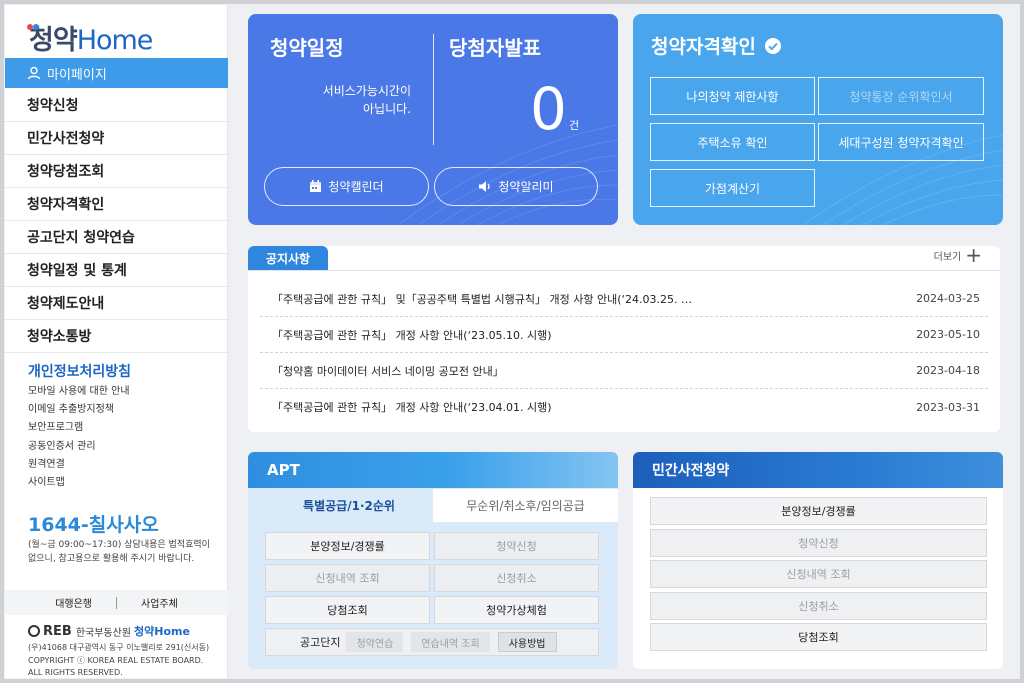  Describe the element at coordinates (116, 336) in the screenshot. I see `nav-item-communication: 청약소통방` at that location.